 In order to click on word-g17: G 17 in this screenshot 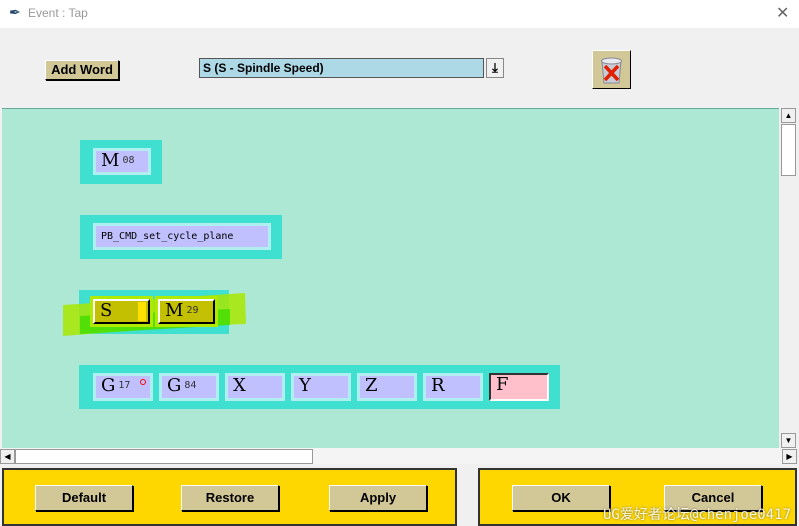, I will do `click(123, 387)`.